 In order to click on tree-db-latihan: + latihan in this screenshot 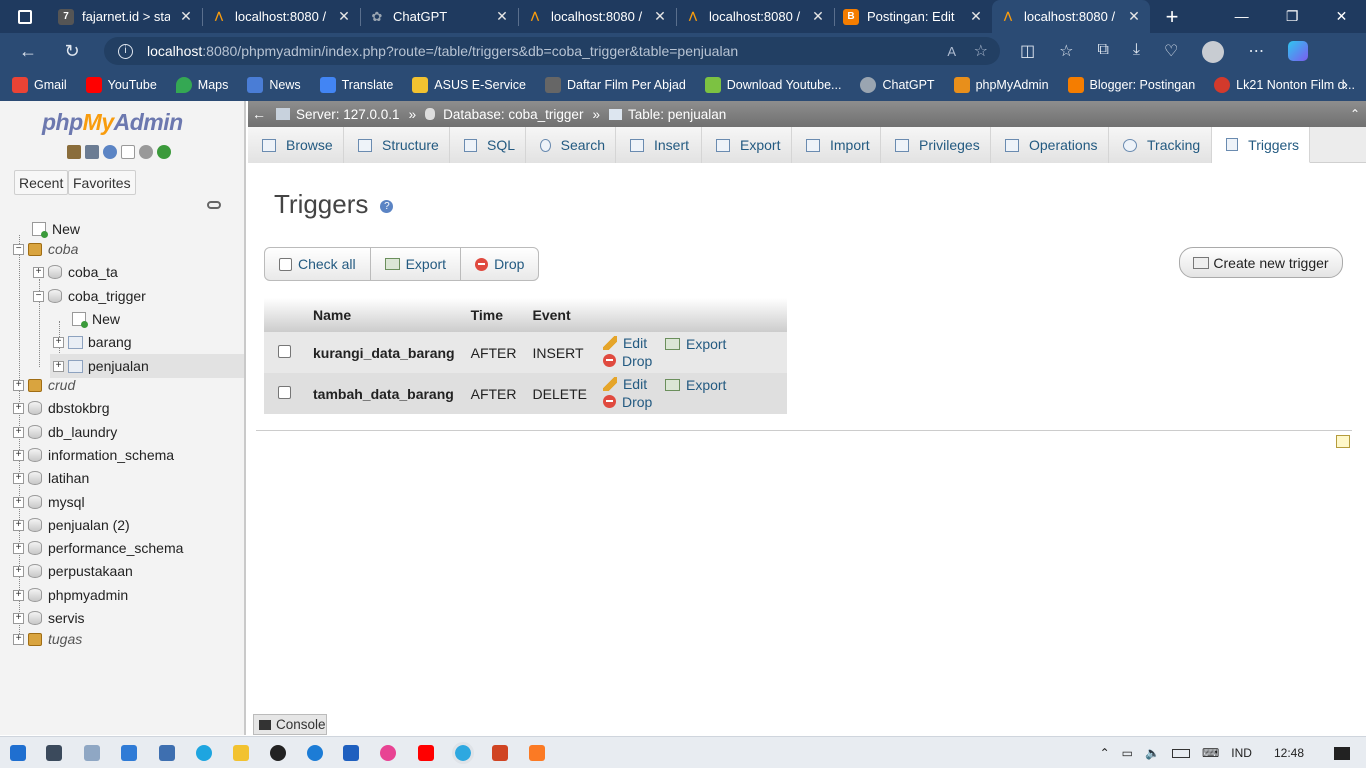, I will do `click(51, 478)`.